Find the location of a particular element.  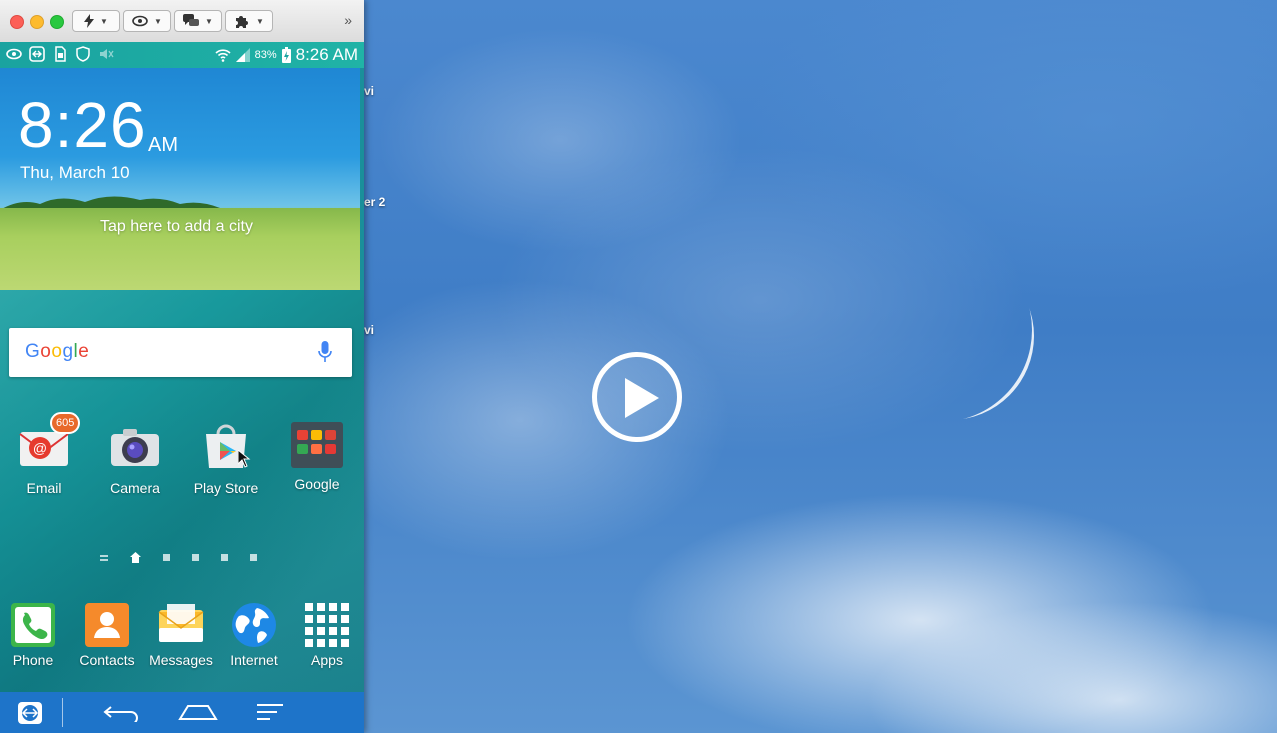

home-page-indicator is located at coordinates (178, 557).